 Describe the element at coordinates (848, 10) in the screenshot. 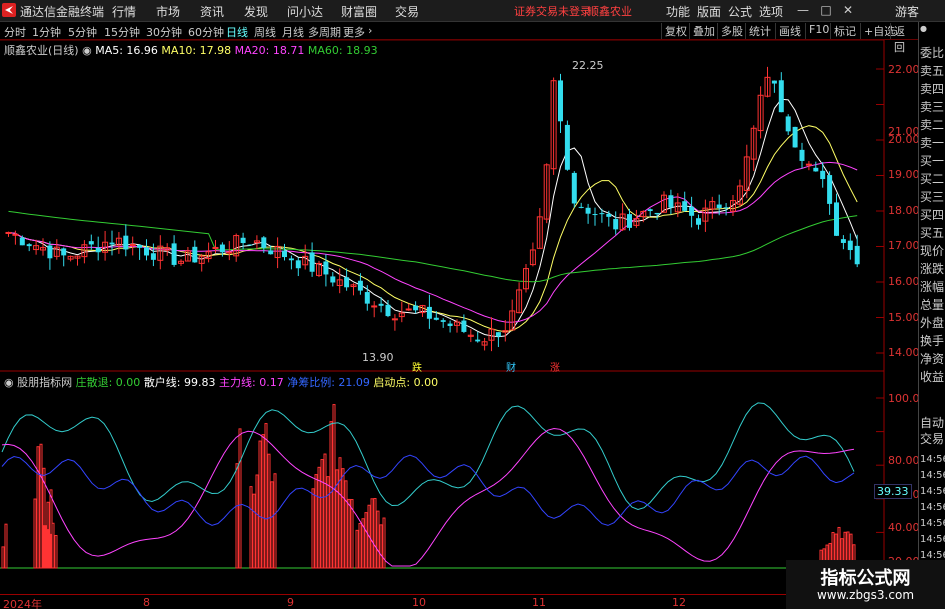

I see `close-icon: ✕` at that location.